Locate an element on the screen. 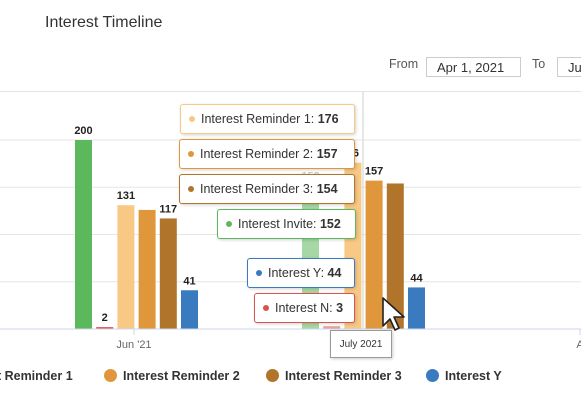  legend-label: Interest Reminder 3 is located at coordinates (343, 376).